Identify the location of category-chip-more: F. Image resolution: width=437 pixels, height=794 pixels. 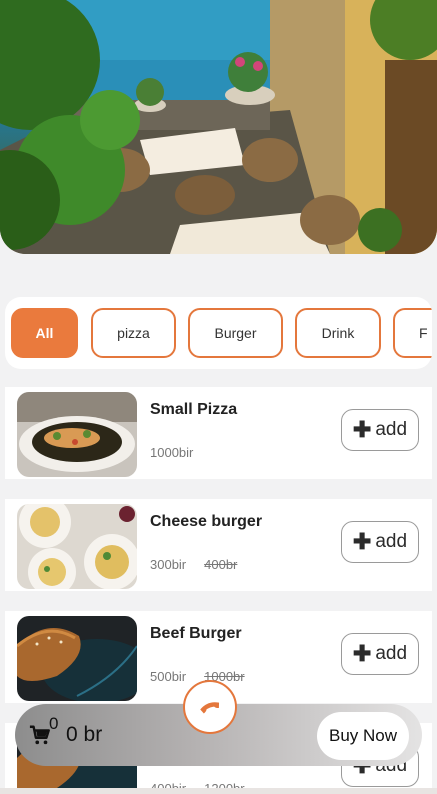
(412, 333).